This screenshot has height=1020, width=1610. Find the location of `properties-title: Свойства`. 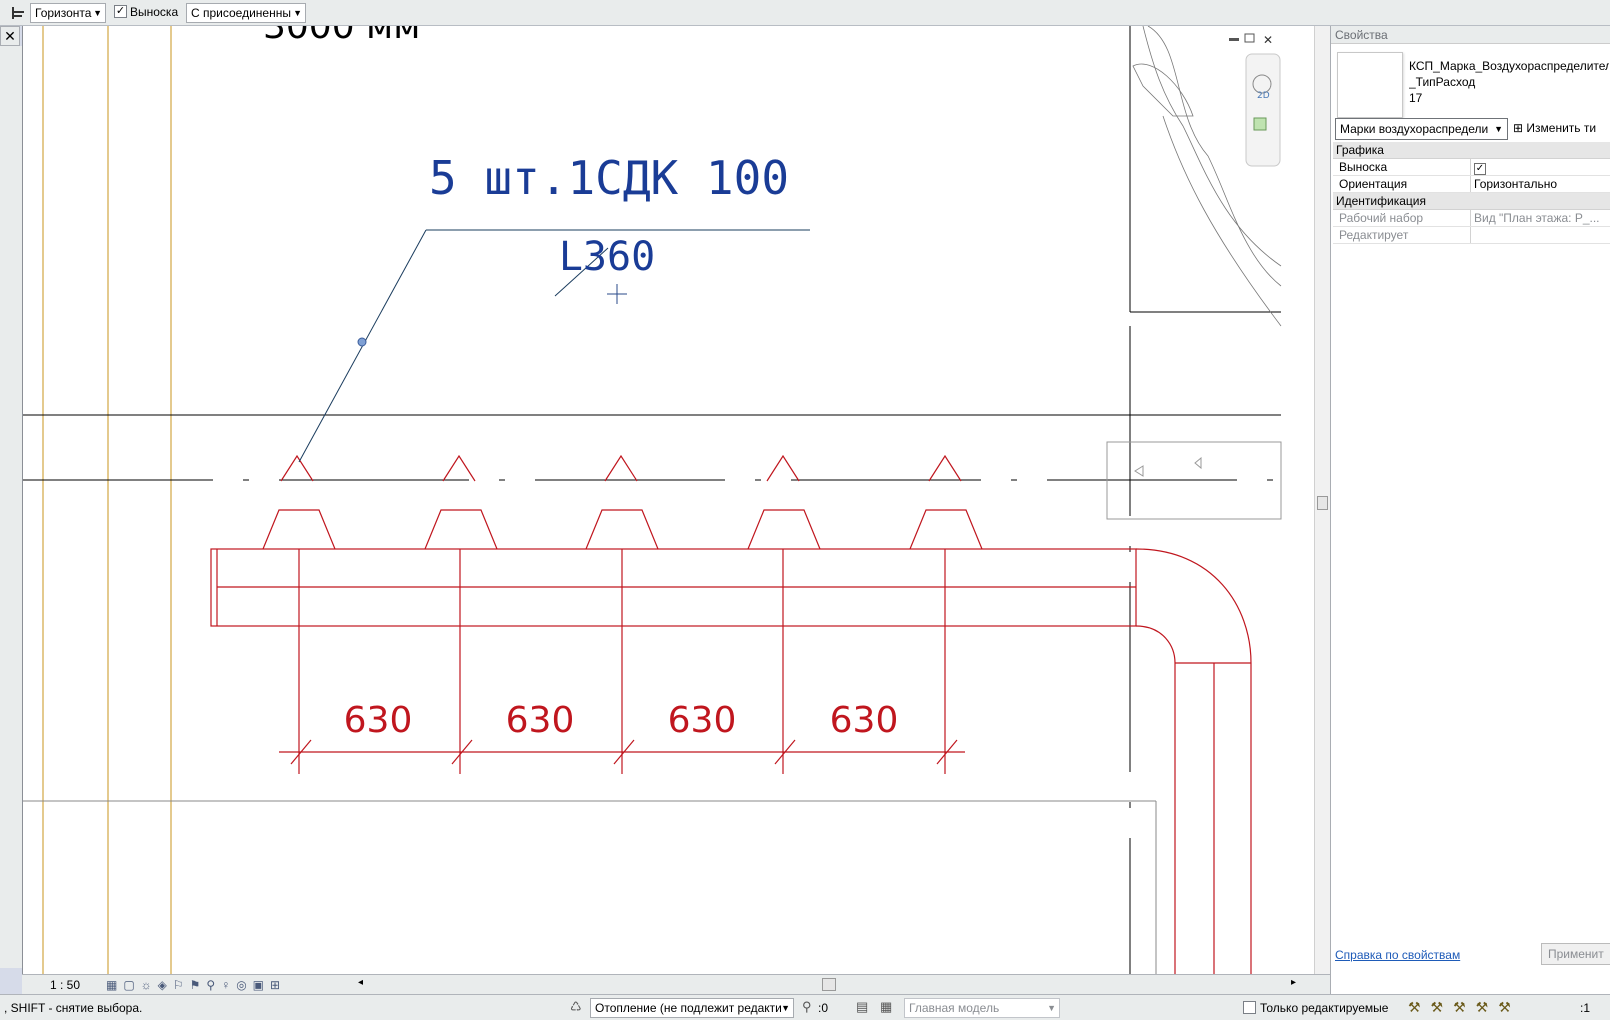

properties-title: Свойства is located at coordinates (1470, 35).